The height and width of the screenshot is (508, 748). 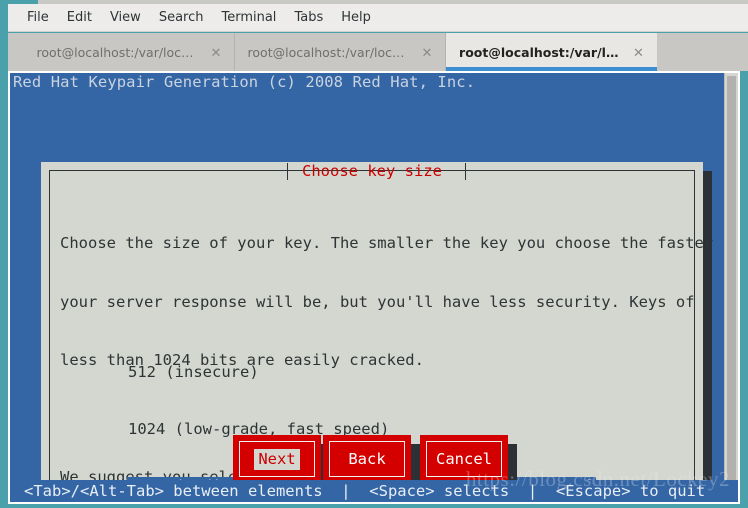 I want to click on cancel-button-label: Cancel, so click(x=464, y=458).